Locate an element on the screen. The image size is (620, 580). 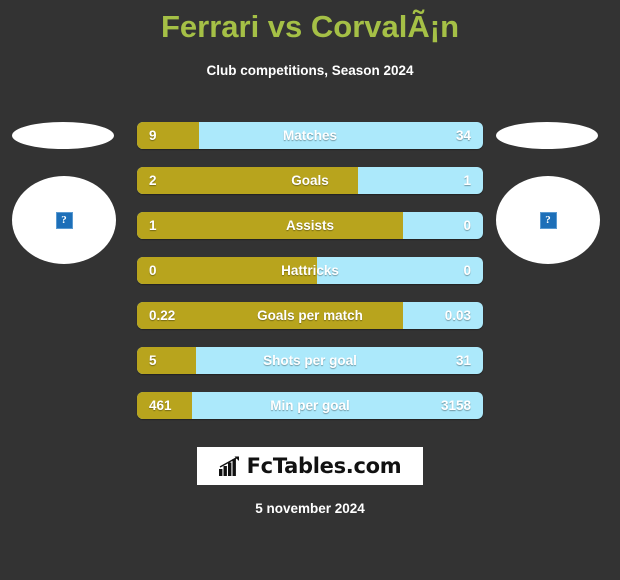
page-title: Ferrari vs CorvalÃ¡n is located at coordinates (310, 26).